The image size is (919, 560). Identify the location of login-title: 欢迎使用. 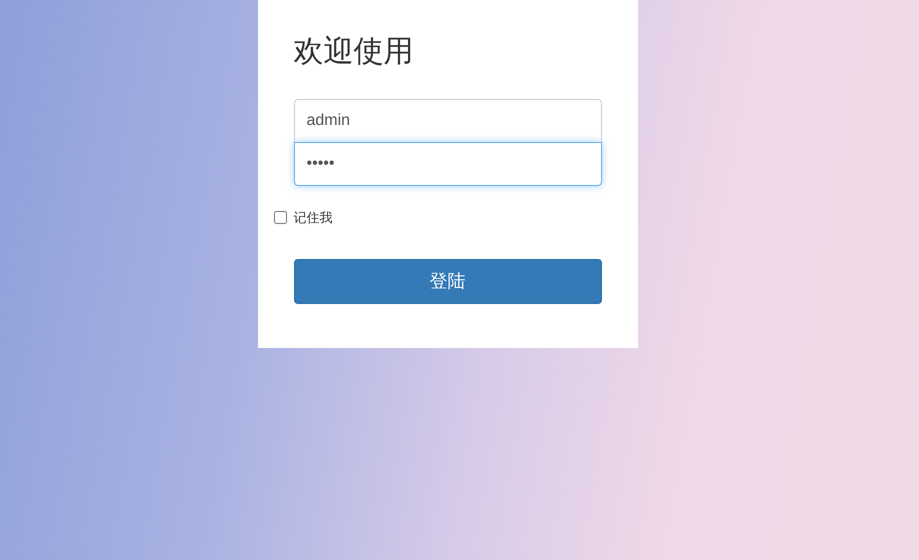
(354, 52).